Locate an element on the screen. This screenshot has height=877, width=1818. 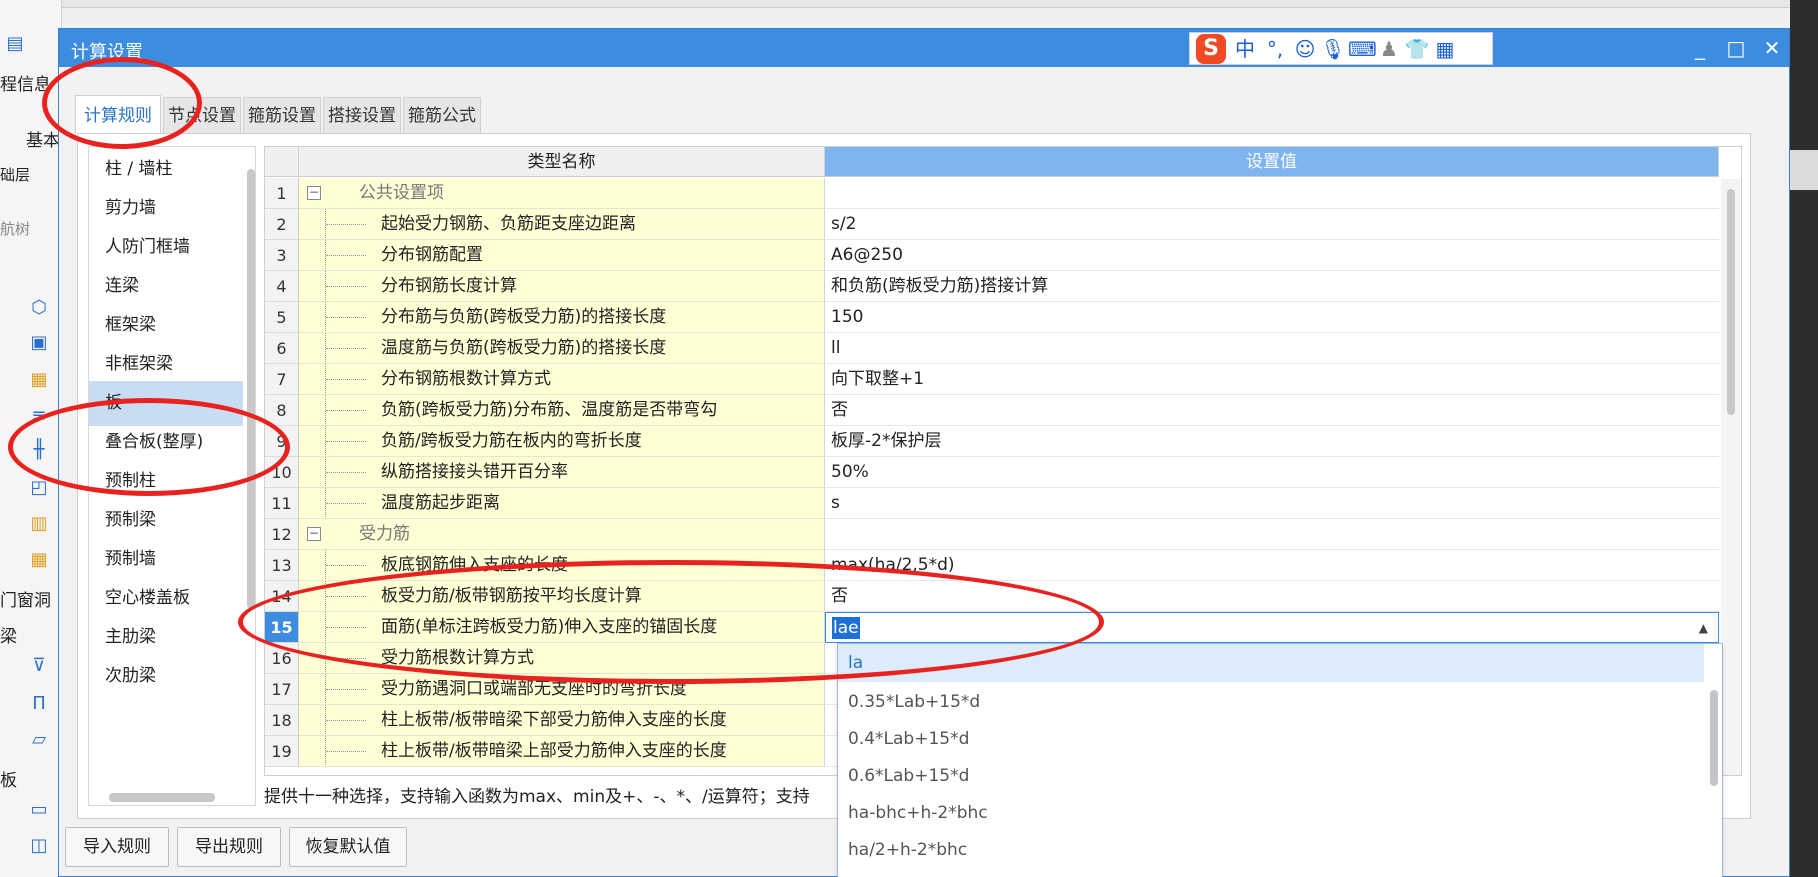
row-index: 7 is located at coordinates (282, 379).